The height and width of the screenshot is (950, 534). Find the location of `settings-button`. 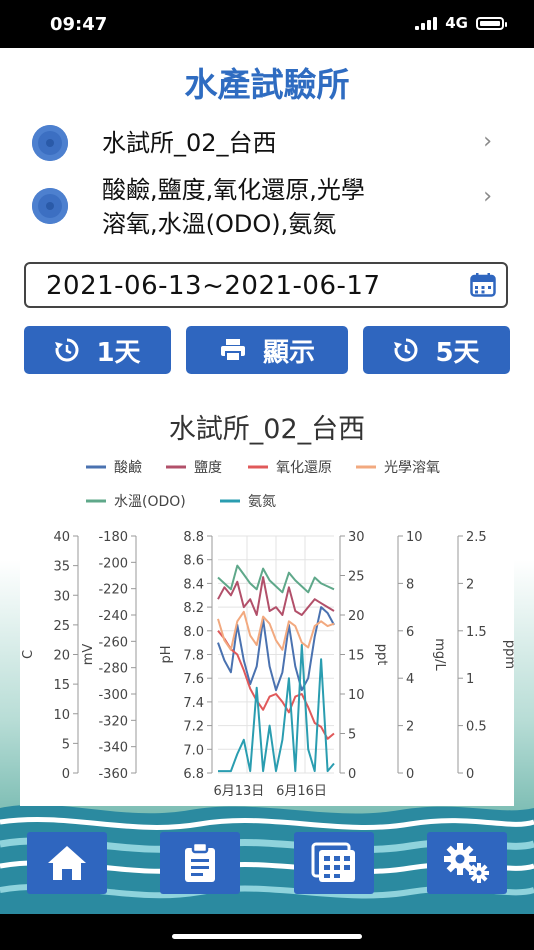

settings-button is located at coordinates (467, 863).